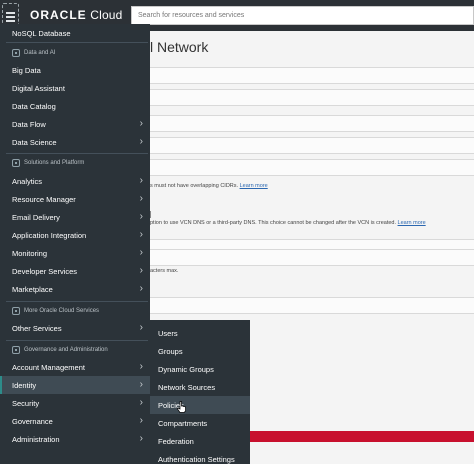  I want to click on category-data-and-ai: Data and AI, so click(75, 53).